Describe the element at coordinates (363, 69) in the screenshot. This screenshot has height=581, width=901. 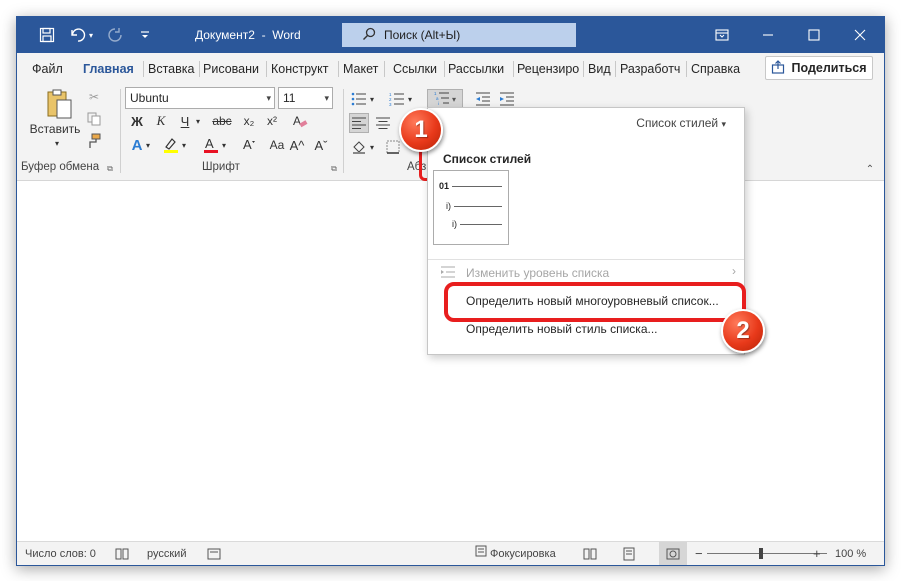
I see `tab-layout: Макет` at that location.